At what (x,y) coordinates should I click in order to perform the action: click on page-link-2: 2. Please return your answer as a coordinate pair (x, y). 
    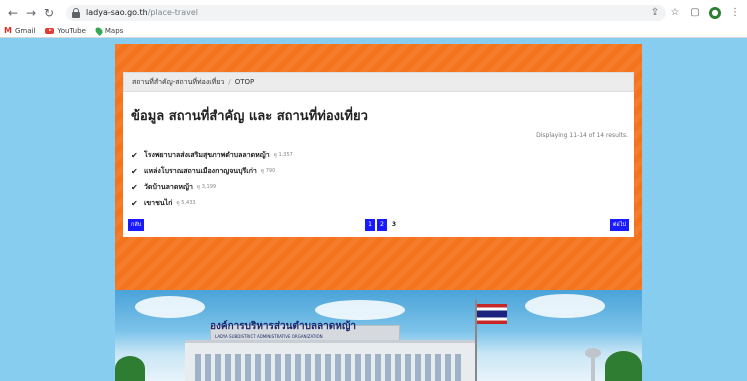
    Looking at the image, I should click on (382, 225).